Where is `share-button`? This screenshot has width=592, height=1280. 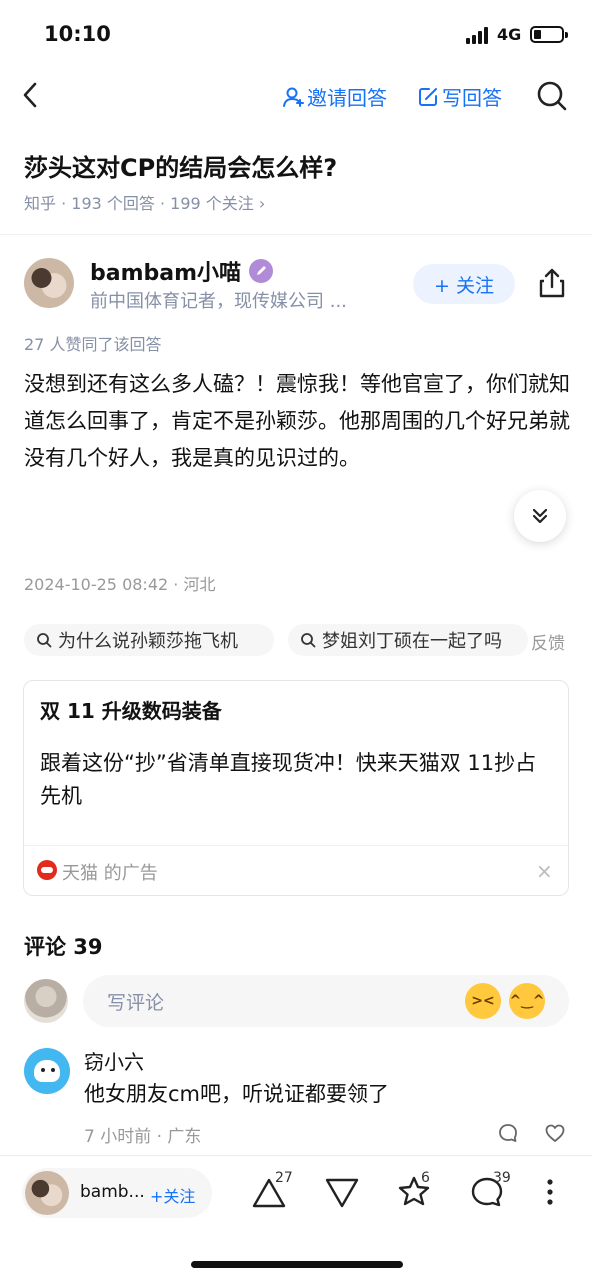 share-button is located at coordinates (552, 283).